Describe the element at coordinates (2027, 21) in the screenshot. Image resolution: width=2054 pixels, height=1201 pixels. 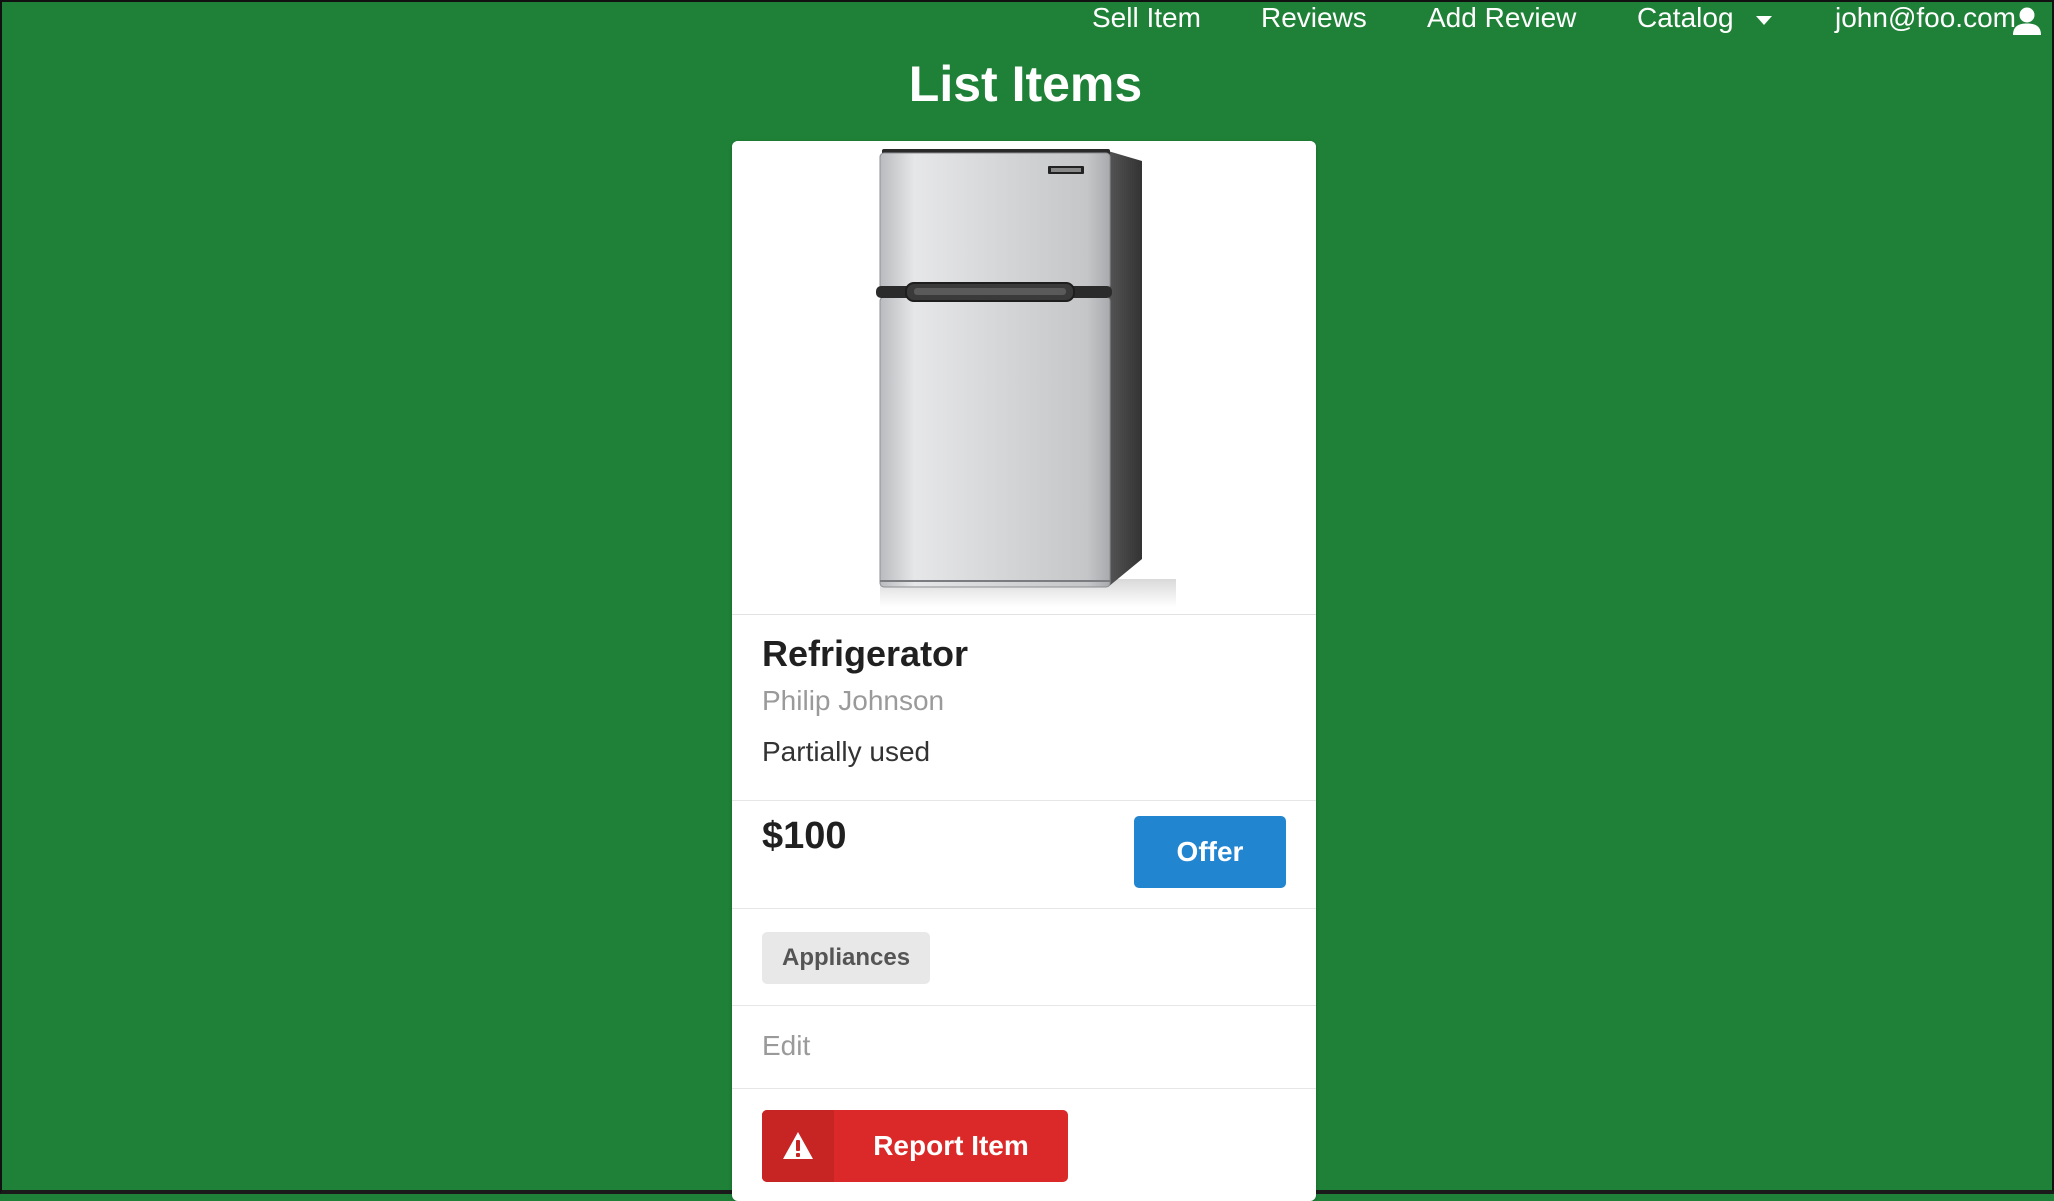
I see `user-icon` at that location.